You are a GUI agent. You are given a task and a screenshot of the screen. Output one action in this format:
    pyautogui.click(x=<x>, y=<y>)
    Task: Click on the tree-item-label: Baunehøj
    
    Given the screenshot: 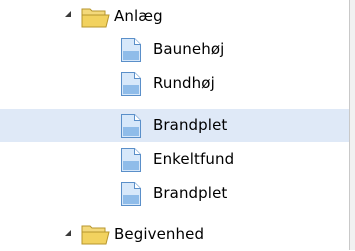 What is the action you would take?
    pyautogui.click(x=189, y=49)
    